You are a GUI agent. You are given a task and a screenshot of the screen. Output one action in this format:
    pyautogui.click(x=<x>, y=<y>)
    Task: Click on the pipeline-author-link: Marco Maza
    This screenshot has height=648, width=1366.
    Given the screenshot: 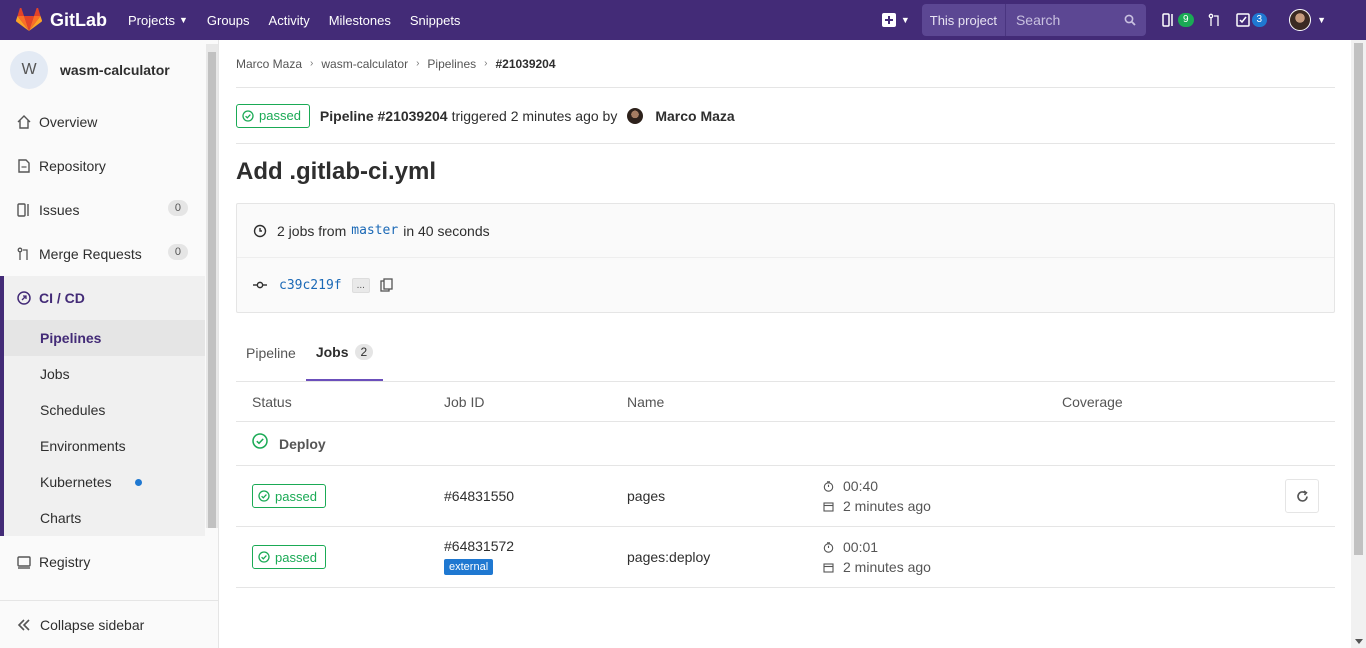 What is the action you would take?
    pyautogui.click(x=694, y=116)
    